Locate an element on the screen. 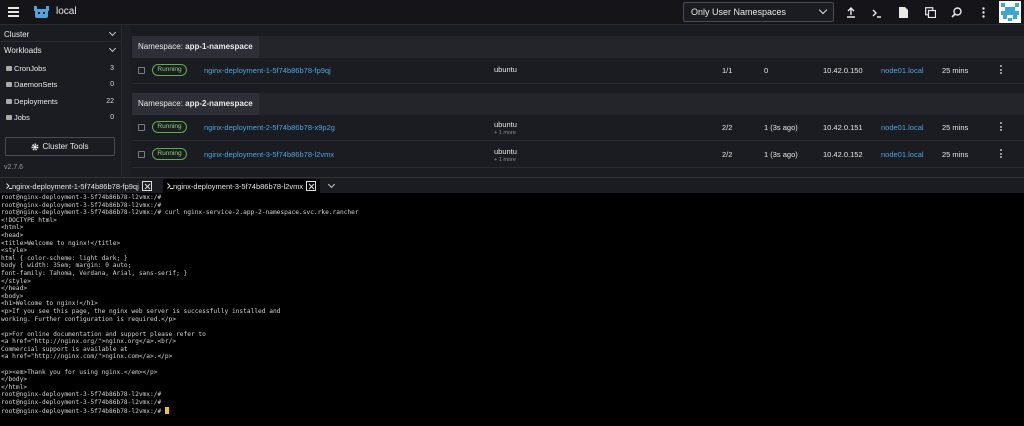 This screenshot has height=426, width=1024. download-kubeconfig-icon is located at coordinates (903, 12).